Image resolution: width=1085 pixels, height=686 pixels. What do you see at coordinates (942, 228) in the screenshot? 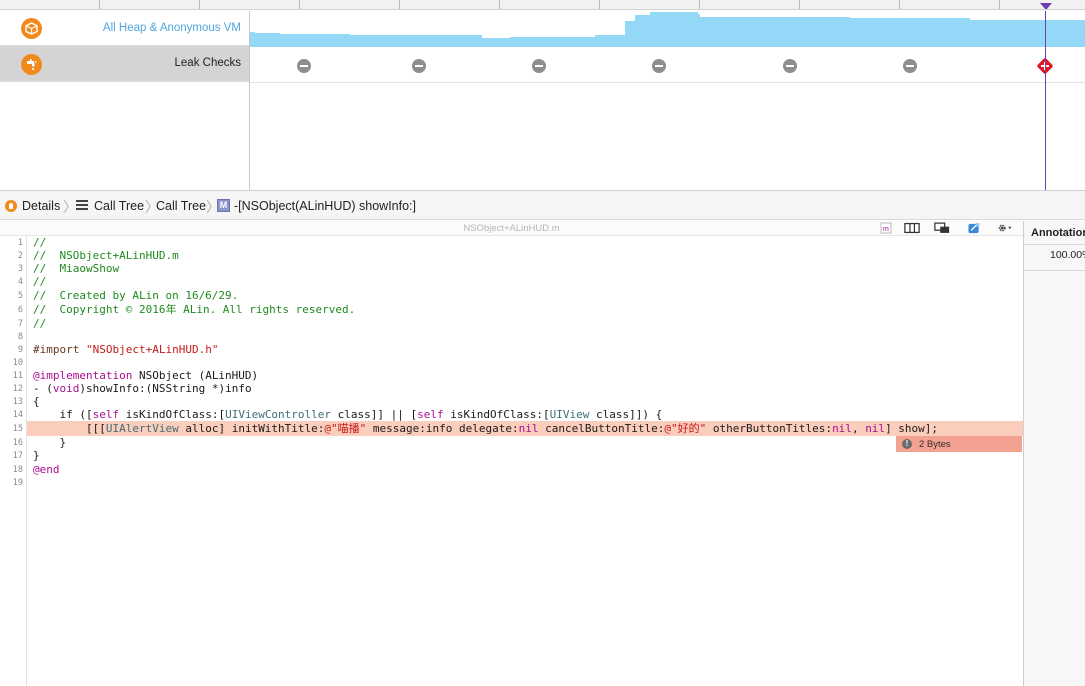
I see `window-toggle-icon` at bounding box center [942, 228].